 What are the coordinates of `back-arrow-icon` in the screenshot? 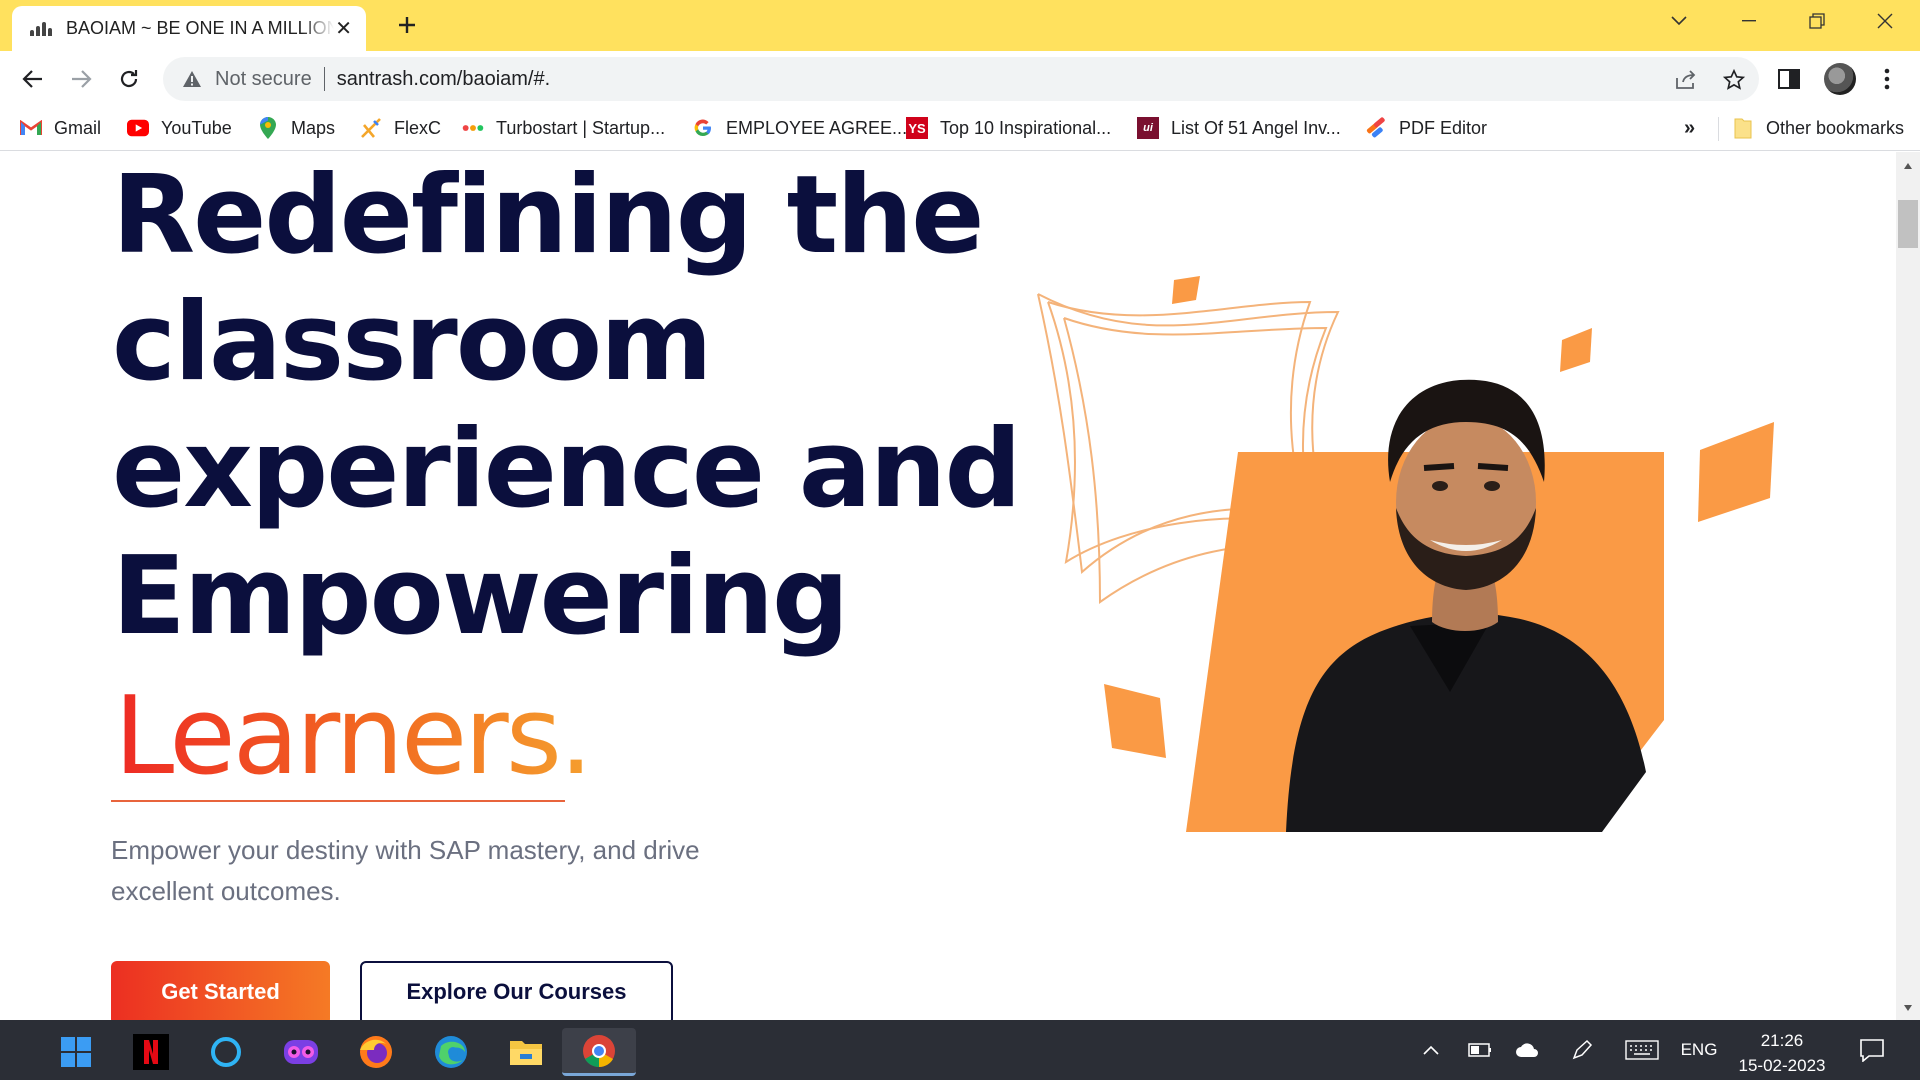 It's located at (32, 79).